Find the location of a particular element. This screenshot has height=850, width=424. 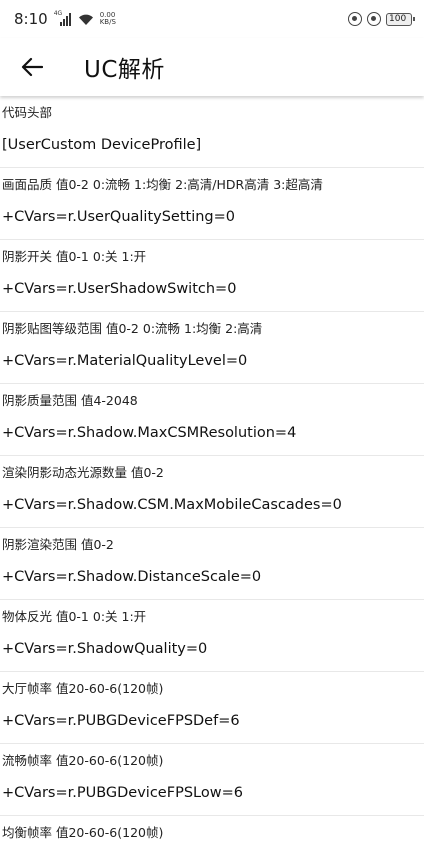

entry-value: +CVars=r.MaterialQualityLevel=0 is located at coordinates (213, 363).